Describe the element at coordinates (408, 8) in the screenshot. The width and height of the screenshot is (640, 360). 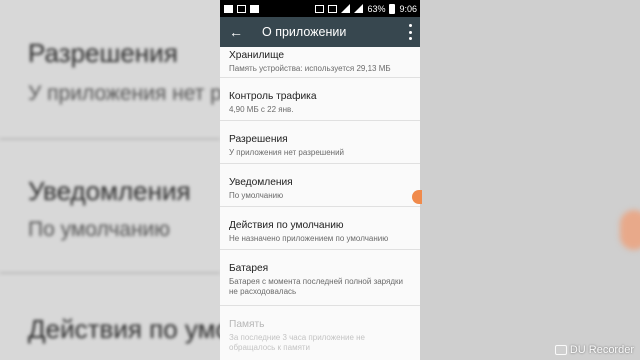
I see `clock: 9:06` at that location.